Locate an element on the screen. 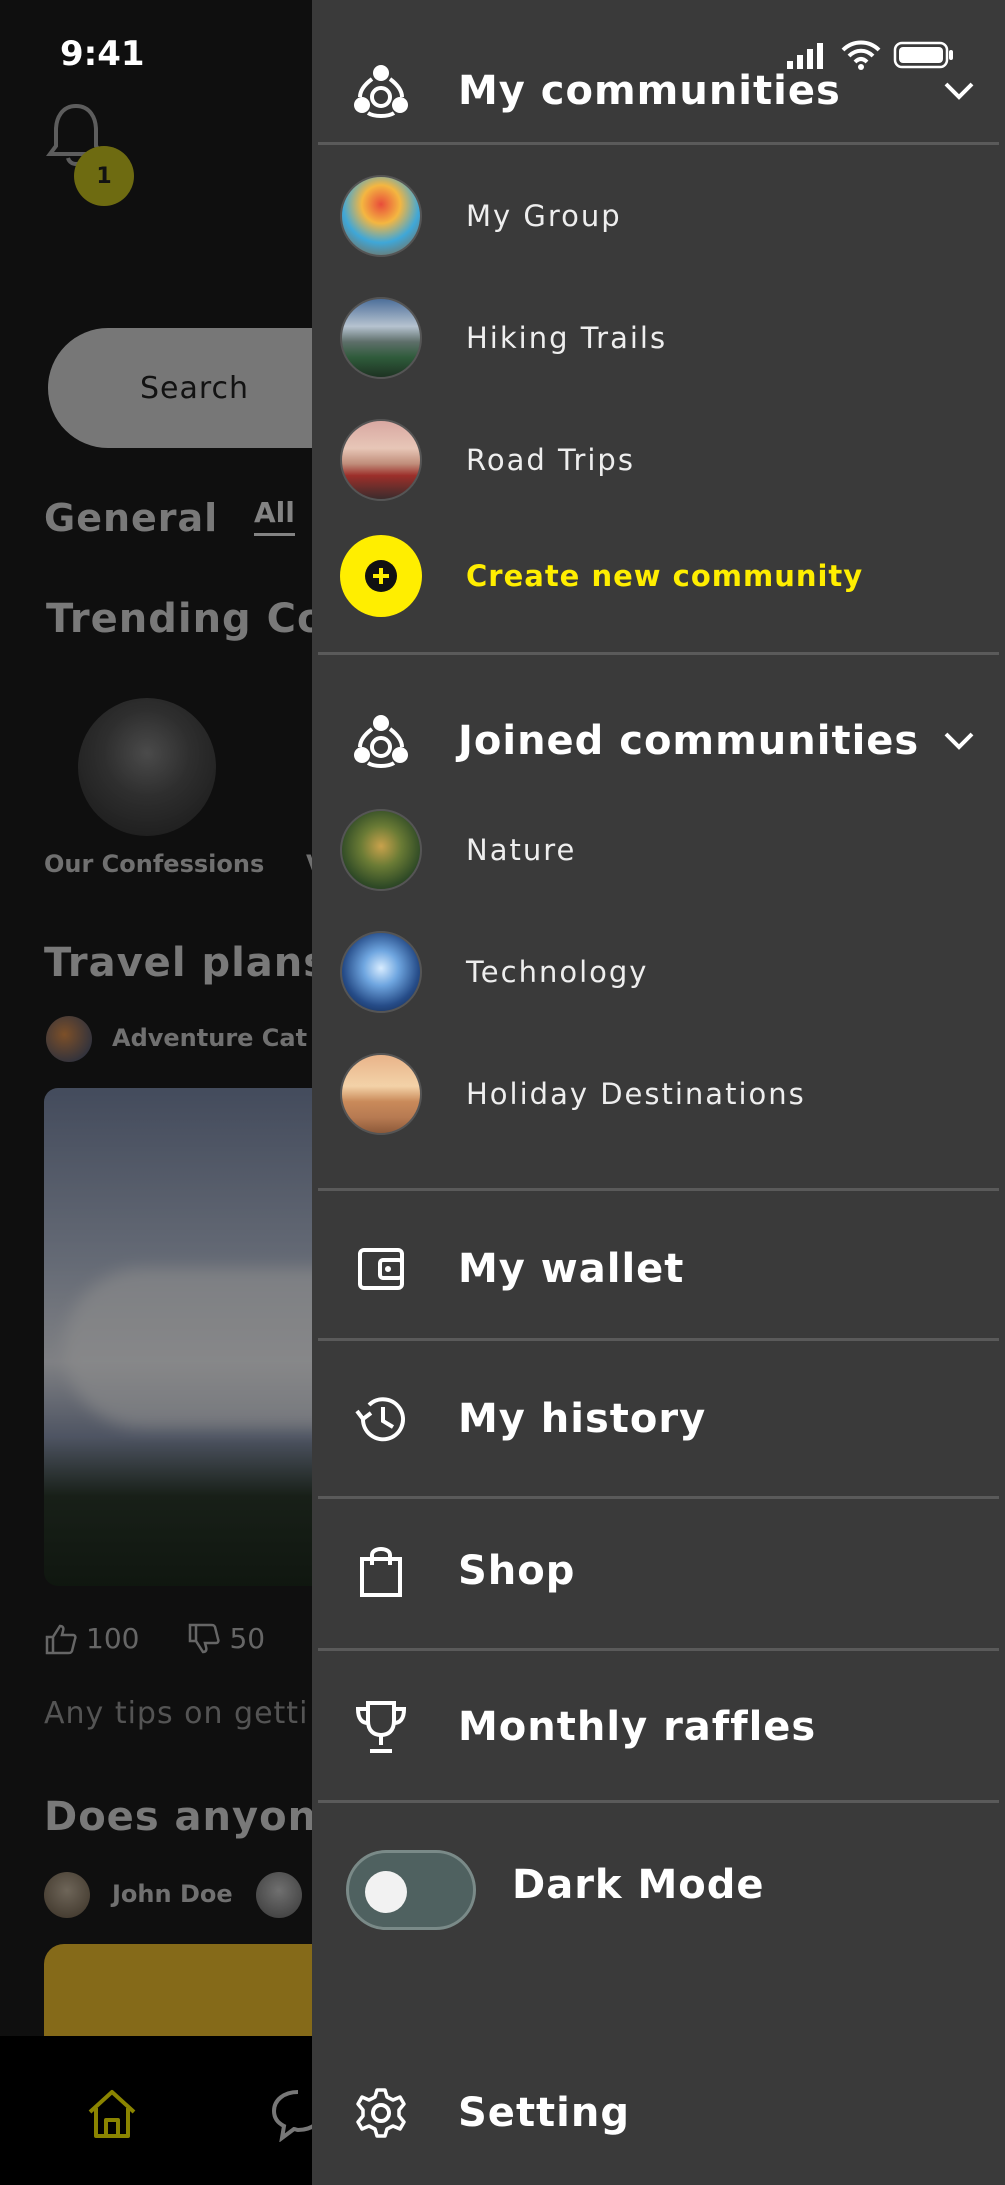 This screenshot has width=1005, height=2185. thumbs-down-icon is located at coordinates (205, 1638).